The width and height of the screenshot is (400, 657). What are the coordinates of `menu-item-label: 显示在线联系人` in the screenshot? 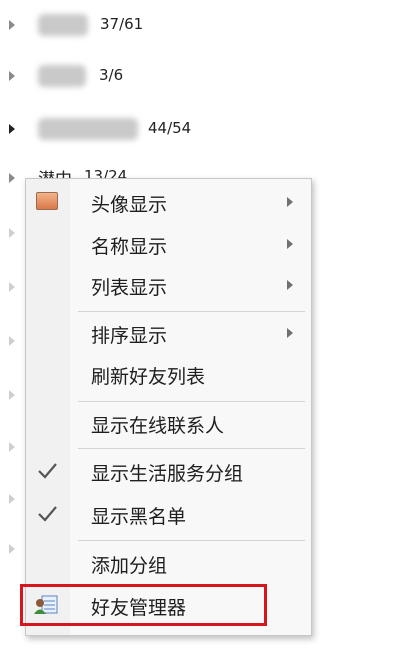 It's located at (158, 426).